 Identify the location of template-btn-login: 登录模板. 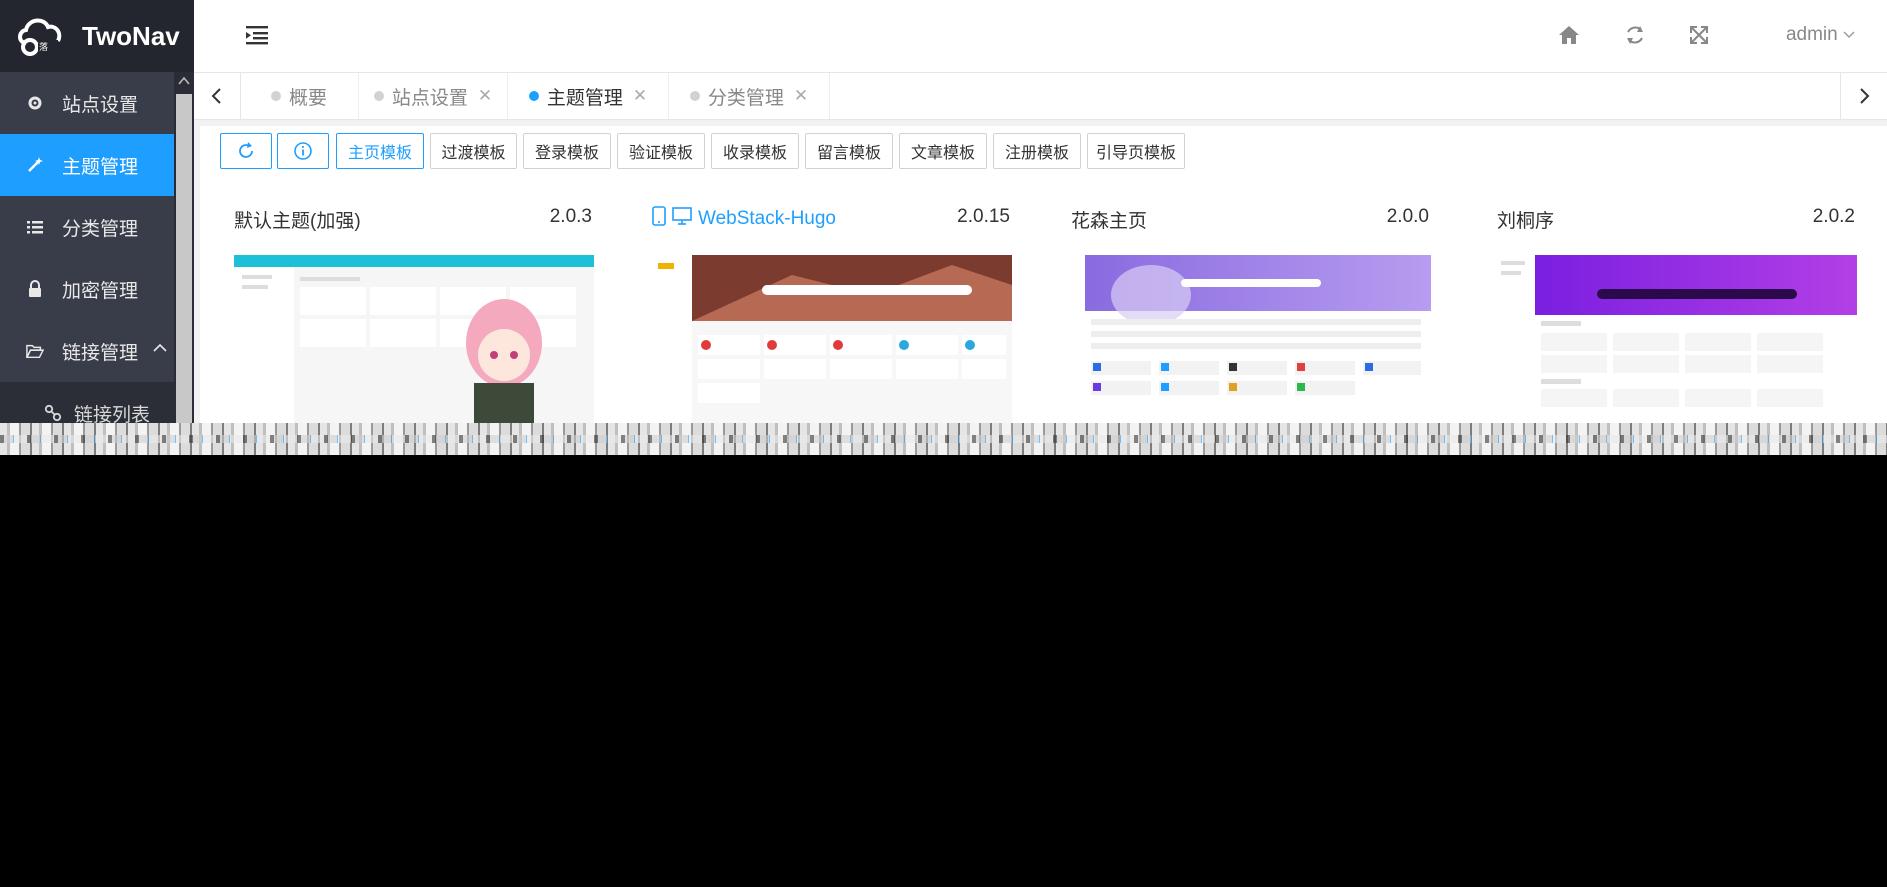
(567, 151).